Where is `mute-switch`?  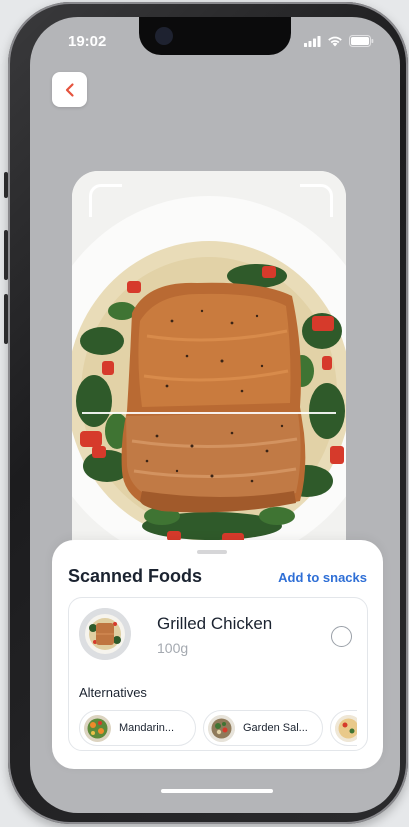
mute-switch is located at coordinates (6, 185).